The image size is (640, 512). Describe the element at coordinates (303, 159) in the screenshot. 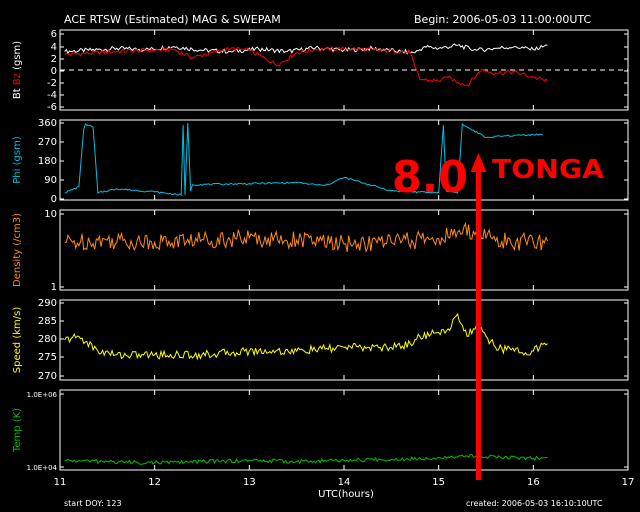

I see `series-line-phi` at that location.